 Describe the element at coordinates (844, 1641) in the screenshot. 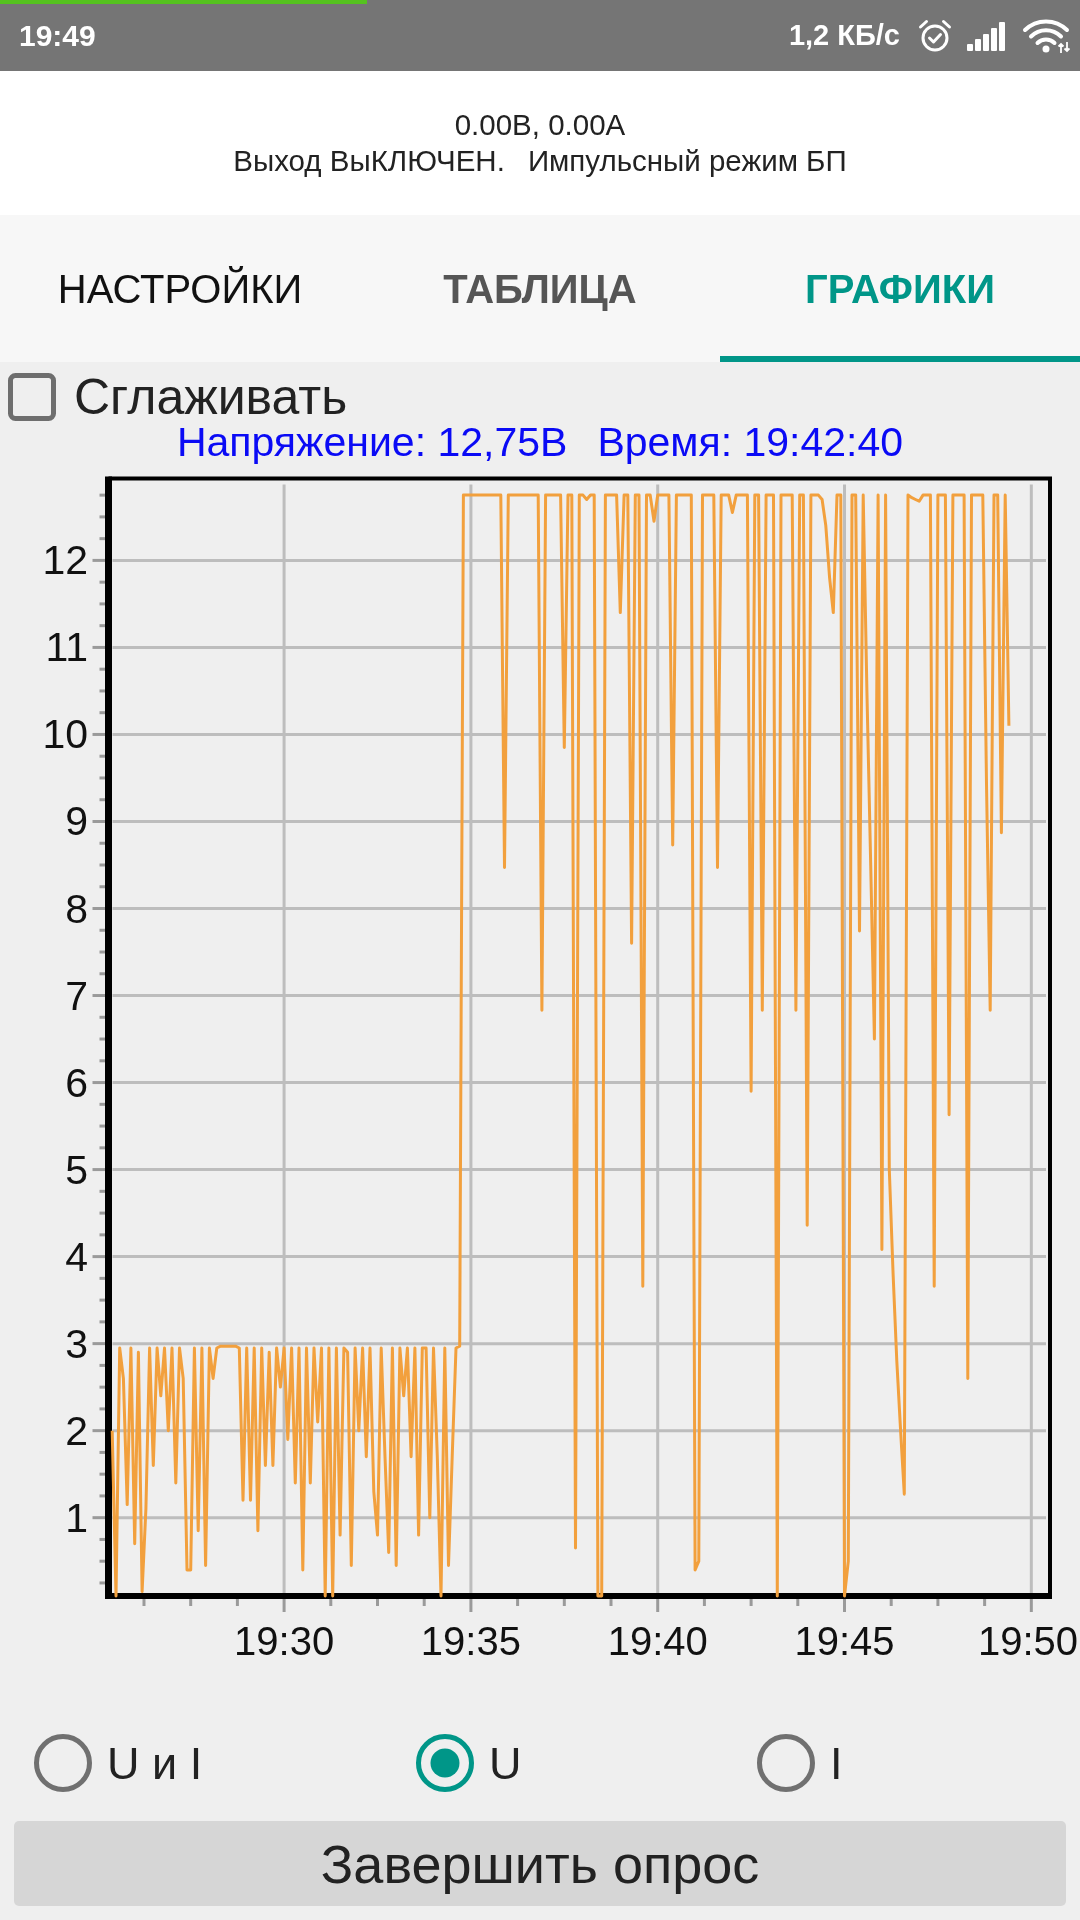

I see `x-tick-label: 19:45` at that location.